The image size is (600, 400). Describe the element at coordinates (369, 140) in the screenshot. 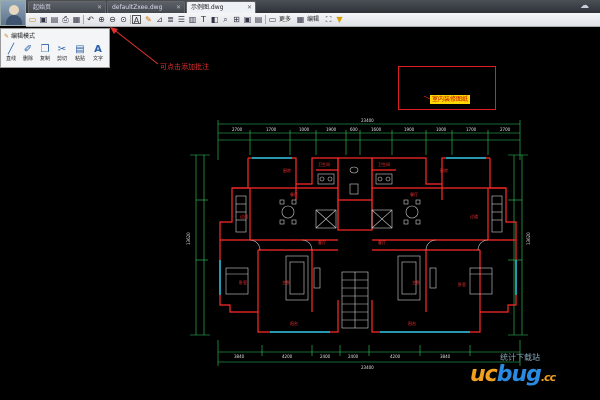

I see `top-dimensions` at that location.